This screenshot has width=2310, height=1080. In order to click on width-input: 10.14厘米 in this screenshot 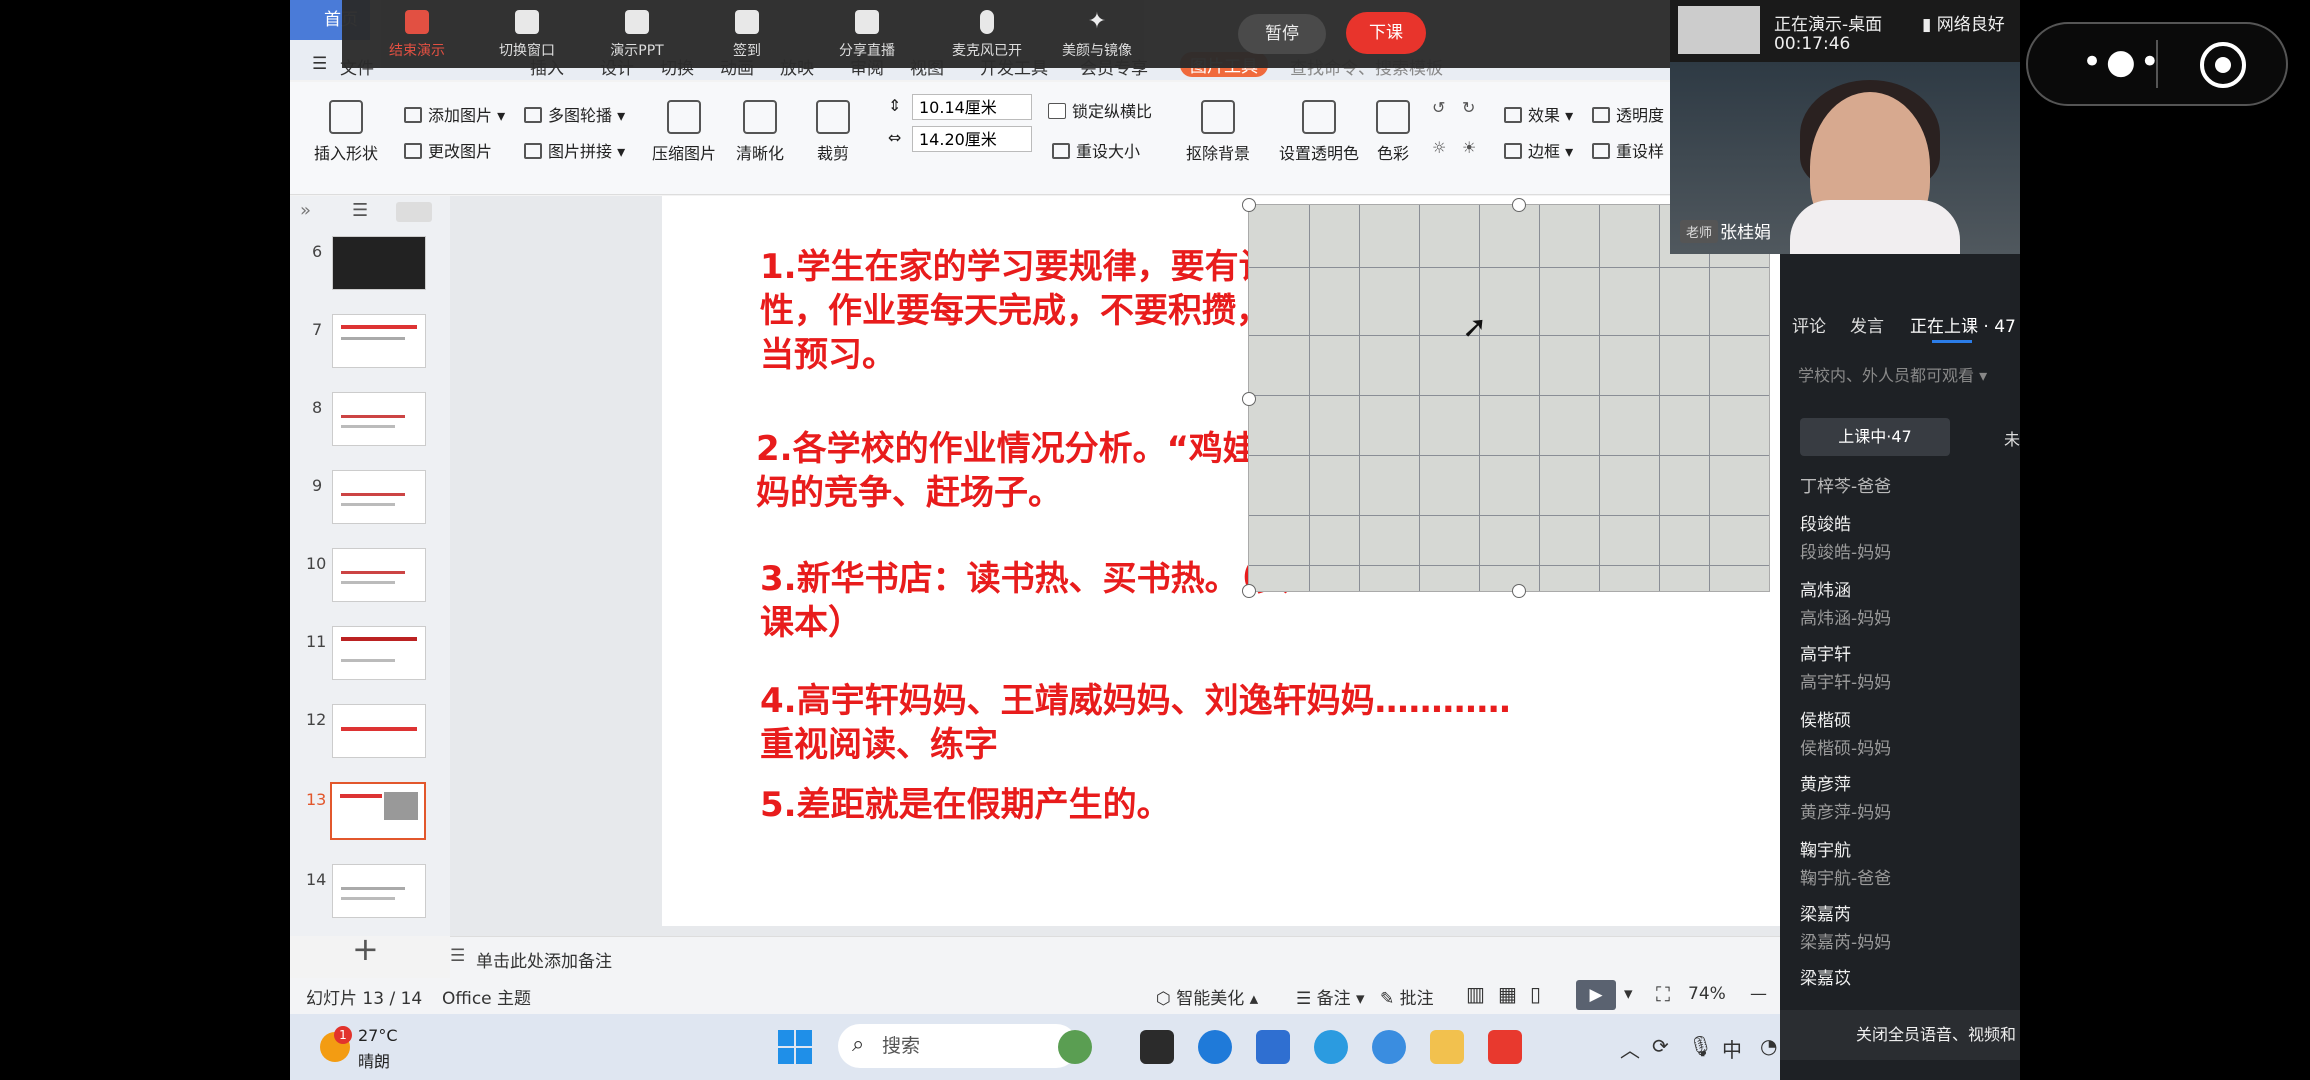, I will do `click(972, 107)`.